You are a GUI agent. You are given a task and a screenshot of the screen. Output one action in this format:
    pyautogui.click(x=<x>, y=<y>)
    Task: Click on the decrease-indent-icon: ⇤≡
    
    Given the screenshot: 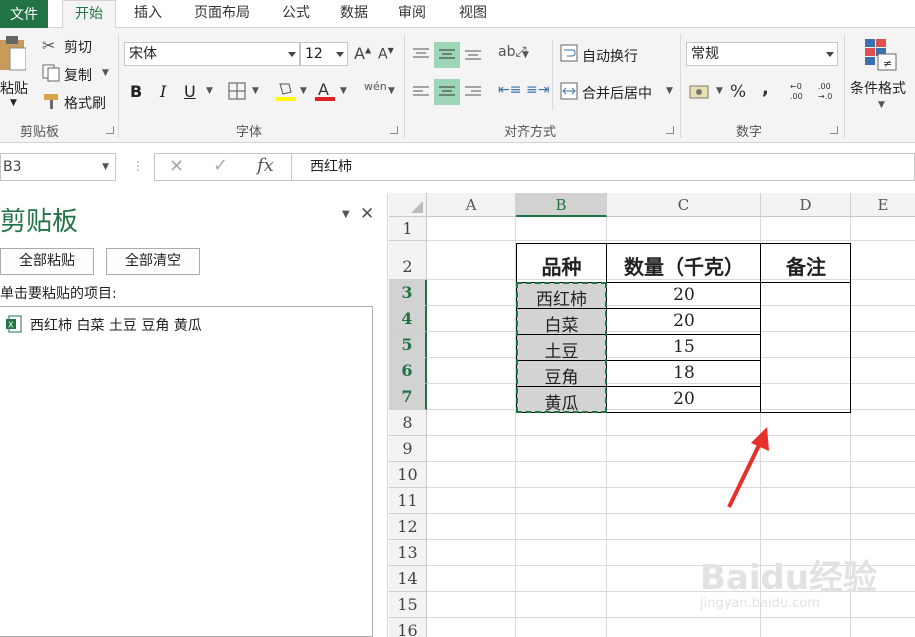 What is the action you would take?
    pyautogui.click(x=509, y=90)
    